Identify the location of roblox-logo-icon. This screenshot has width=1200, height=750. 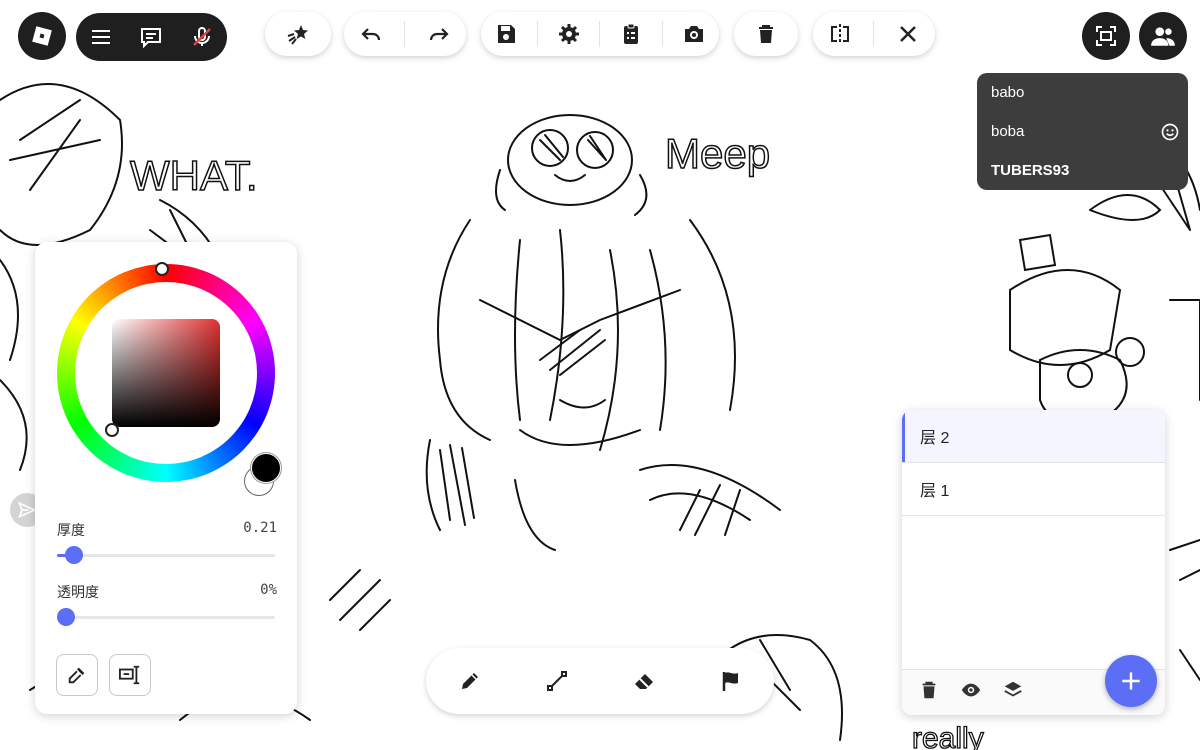
(42, 36).